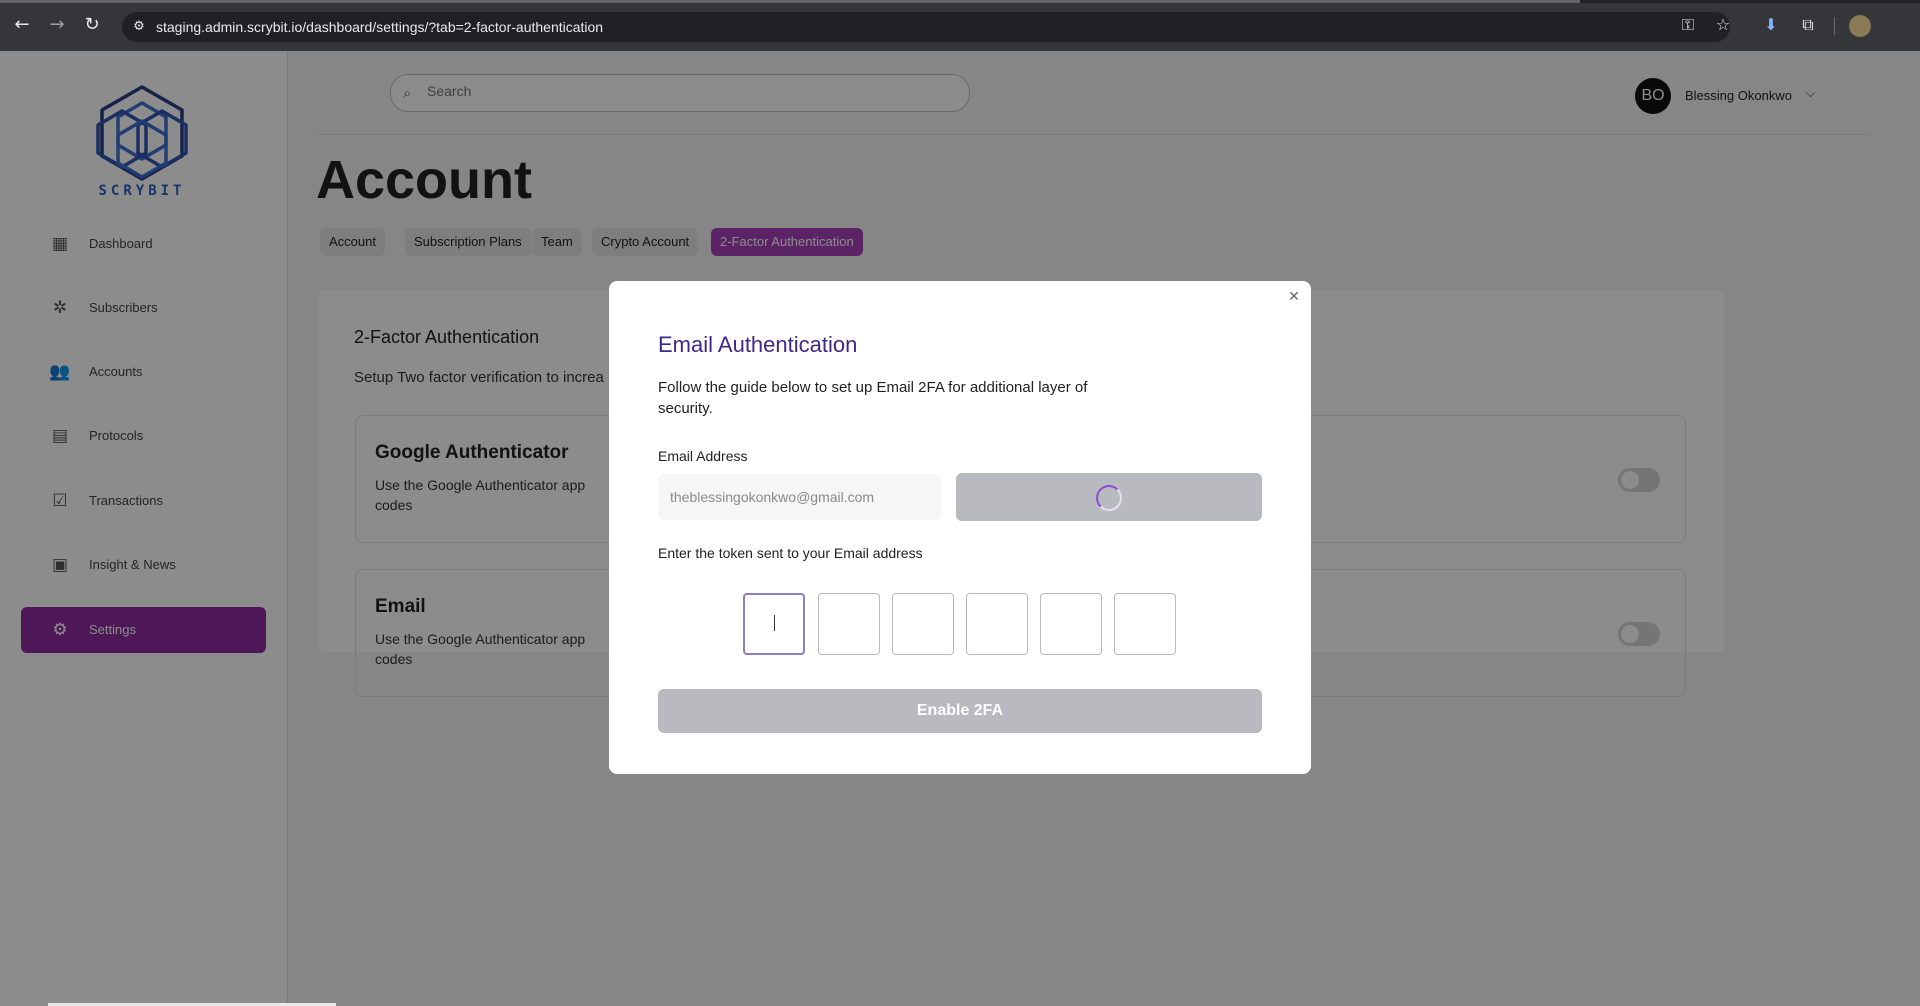  Describe the element at coordinates (960, 711) in the screenshot. I see `enable-2fa-button: Enable 2FA` at that location.